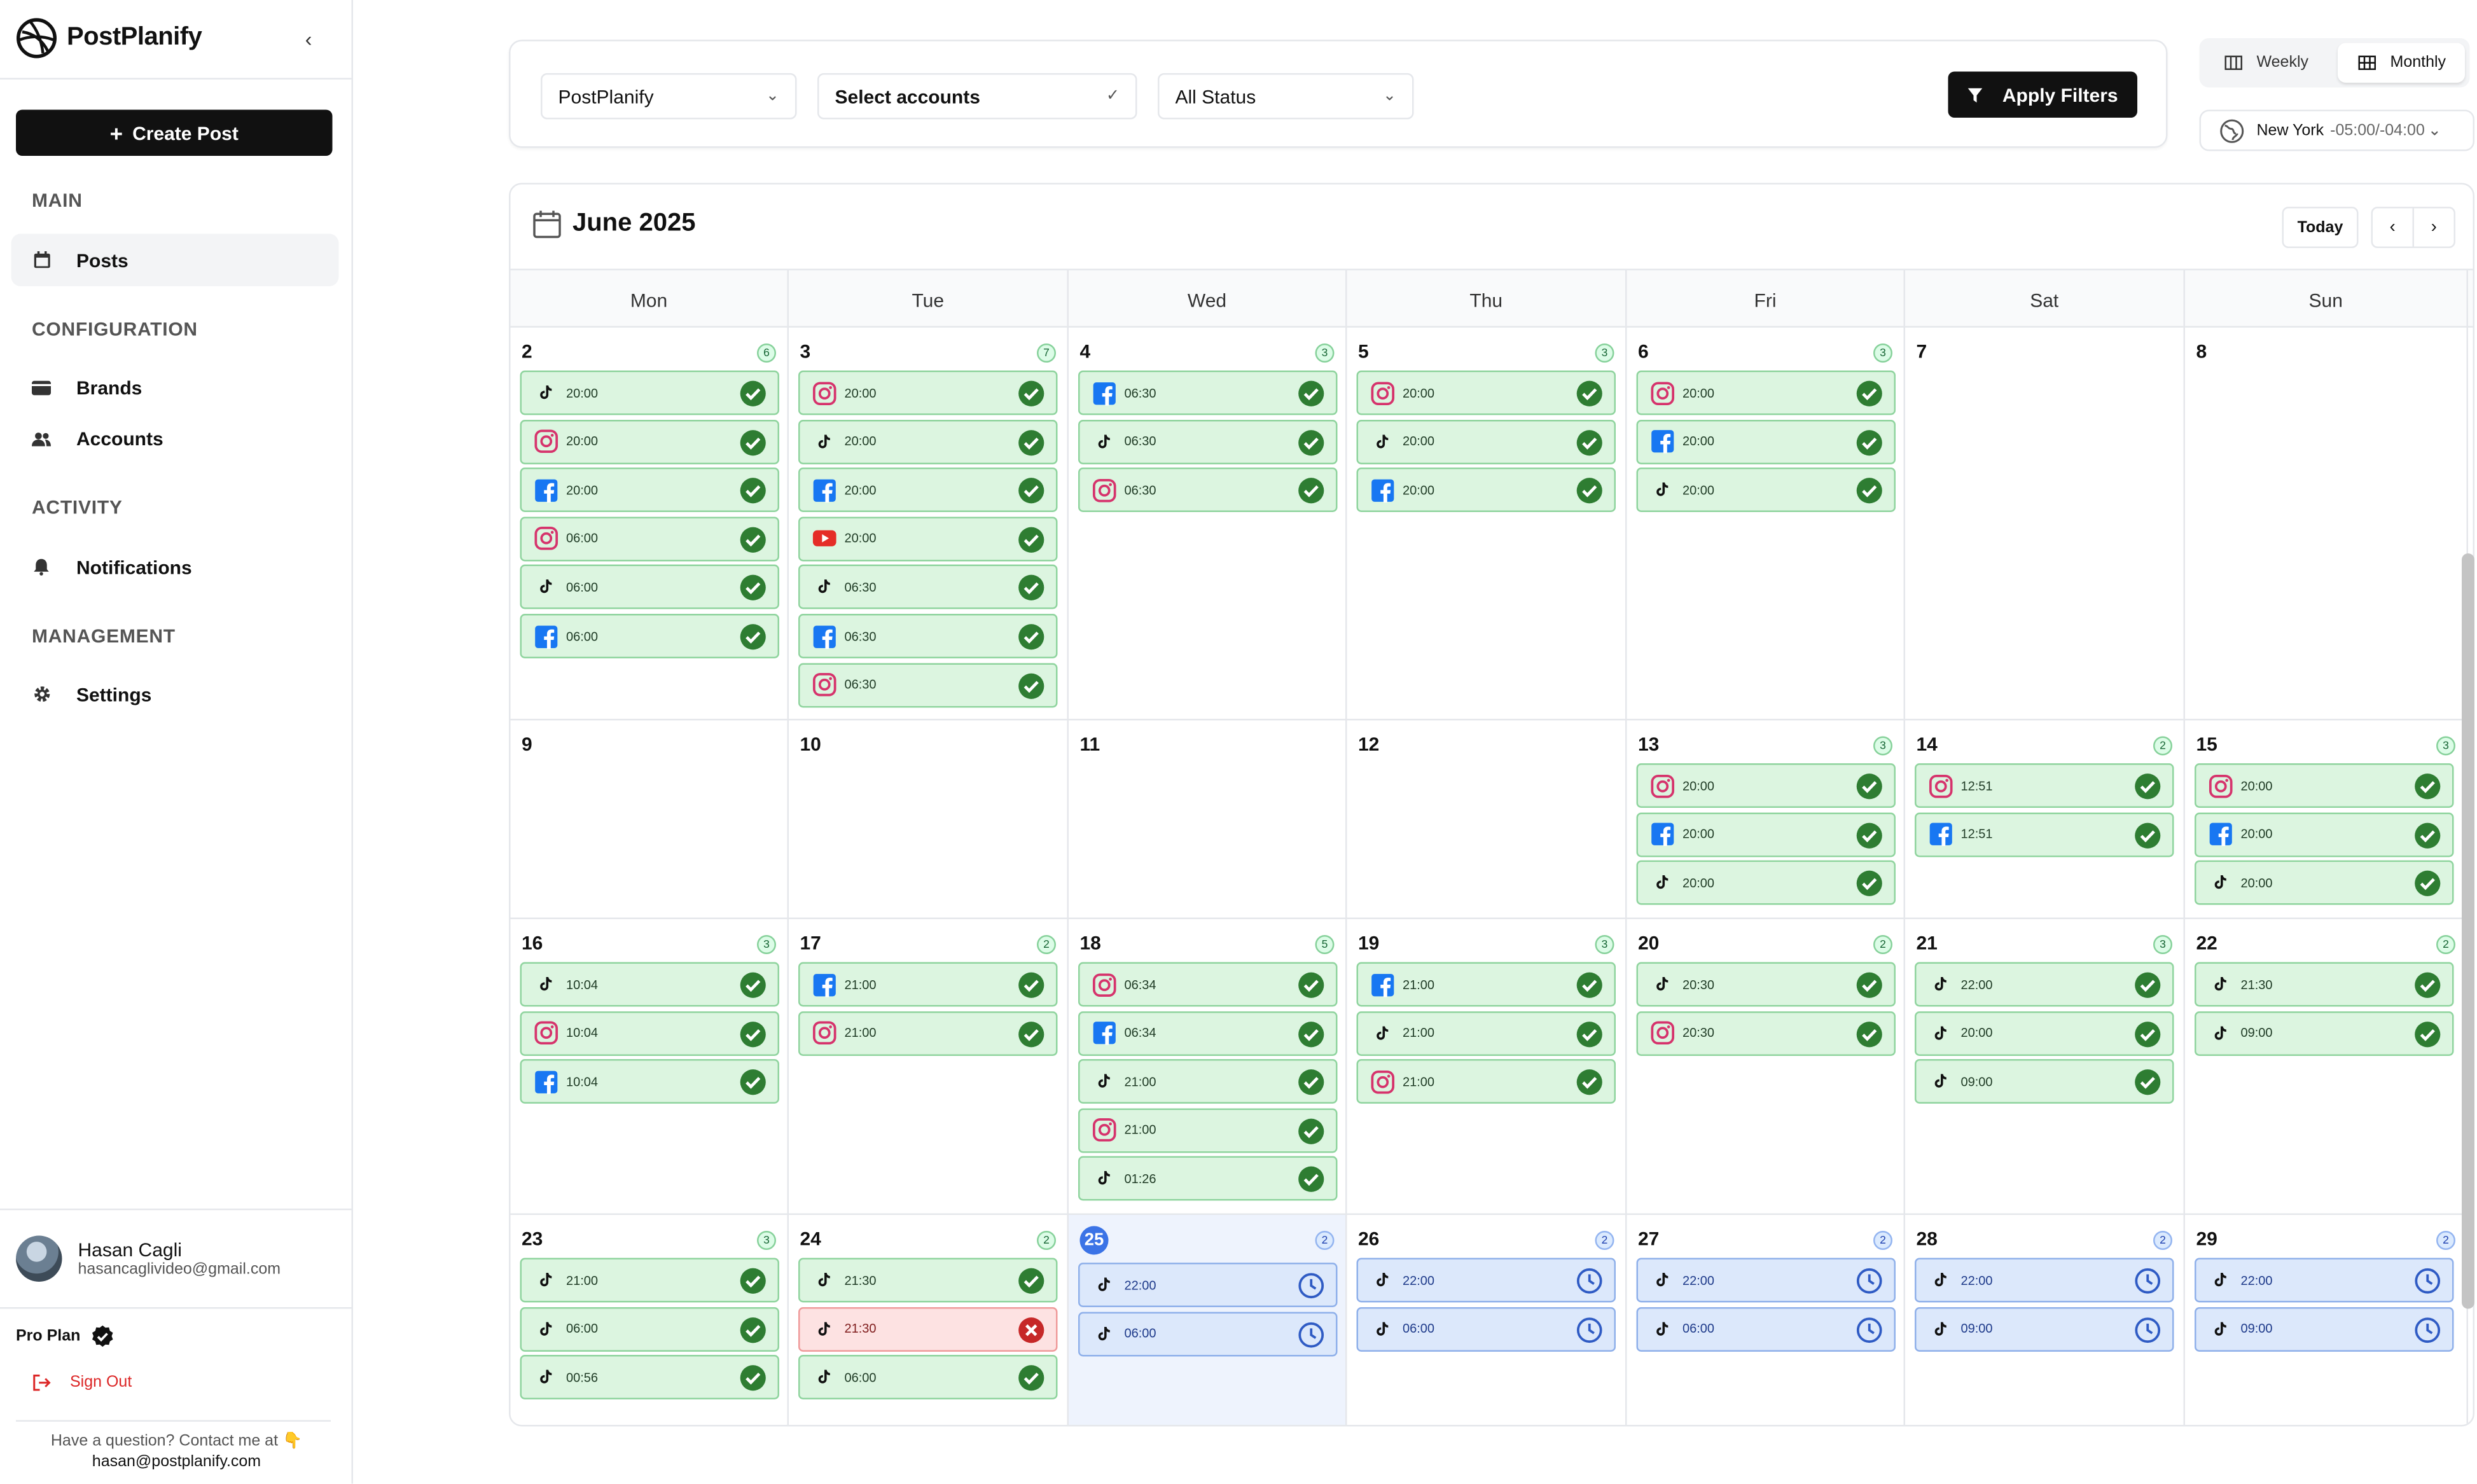 The height and width of the screenshot is (1484, 2477). I want to click on day-cell: 11, so click(1208, 819).